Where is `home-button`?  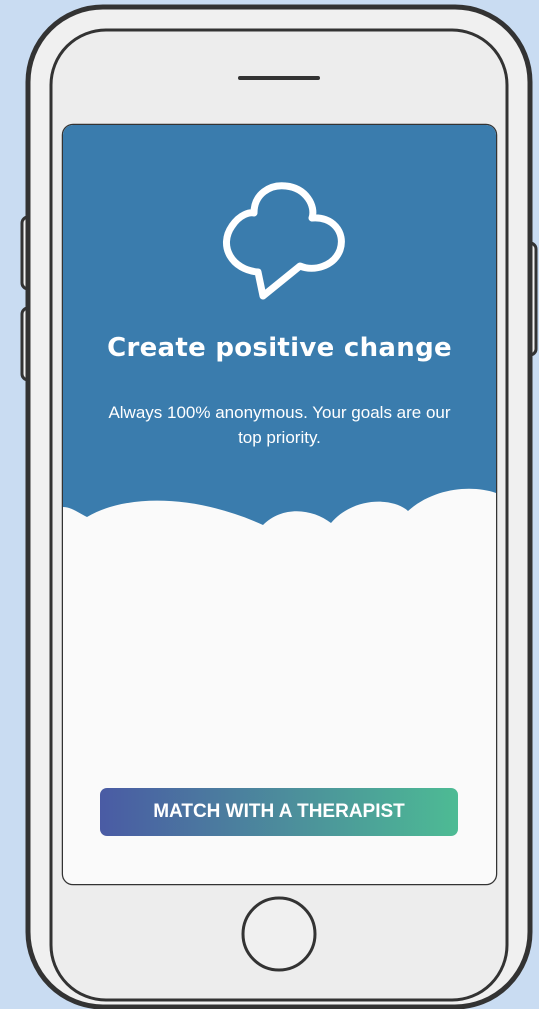
home-button is located at coordinates (279, 934).